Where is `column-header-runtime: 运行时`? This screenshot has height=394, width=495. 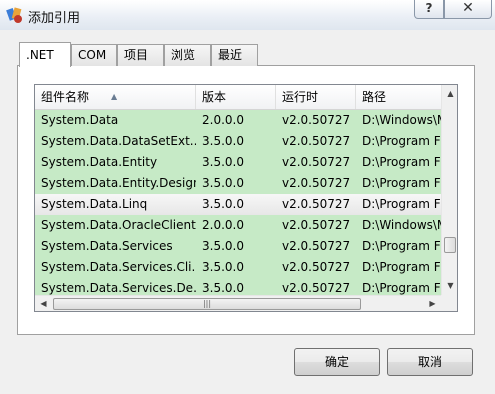 column-header-runtime: 运行时 is located at coordinates (316, 97).